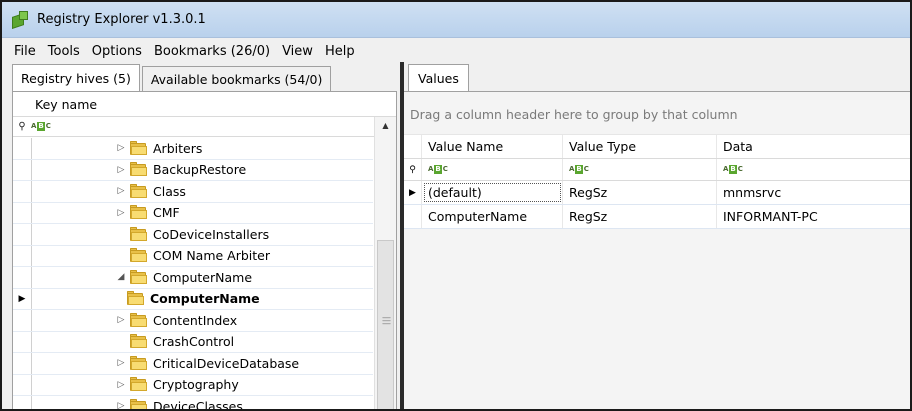 Image resolution: width=912 pixels, height=411 pixels. Describe the element at coordinates (386, 321) in the screenshot. I see `grip-icon: — — —` at that location.